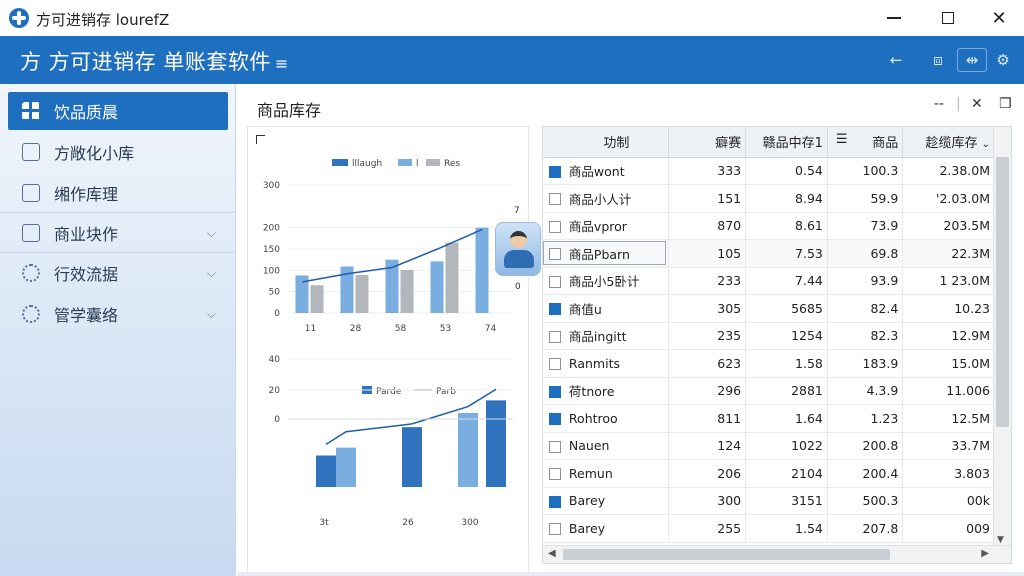 This screenshot has height=576, width=1024. What do you see at coordinates (948, 418) in the screenshot?
I see `cell-value: 12.5M` at bounding box center [948, 418].